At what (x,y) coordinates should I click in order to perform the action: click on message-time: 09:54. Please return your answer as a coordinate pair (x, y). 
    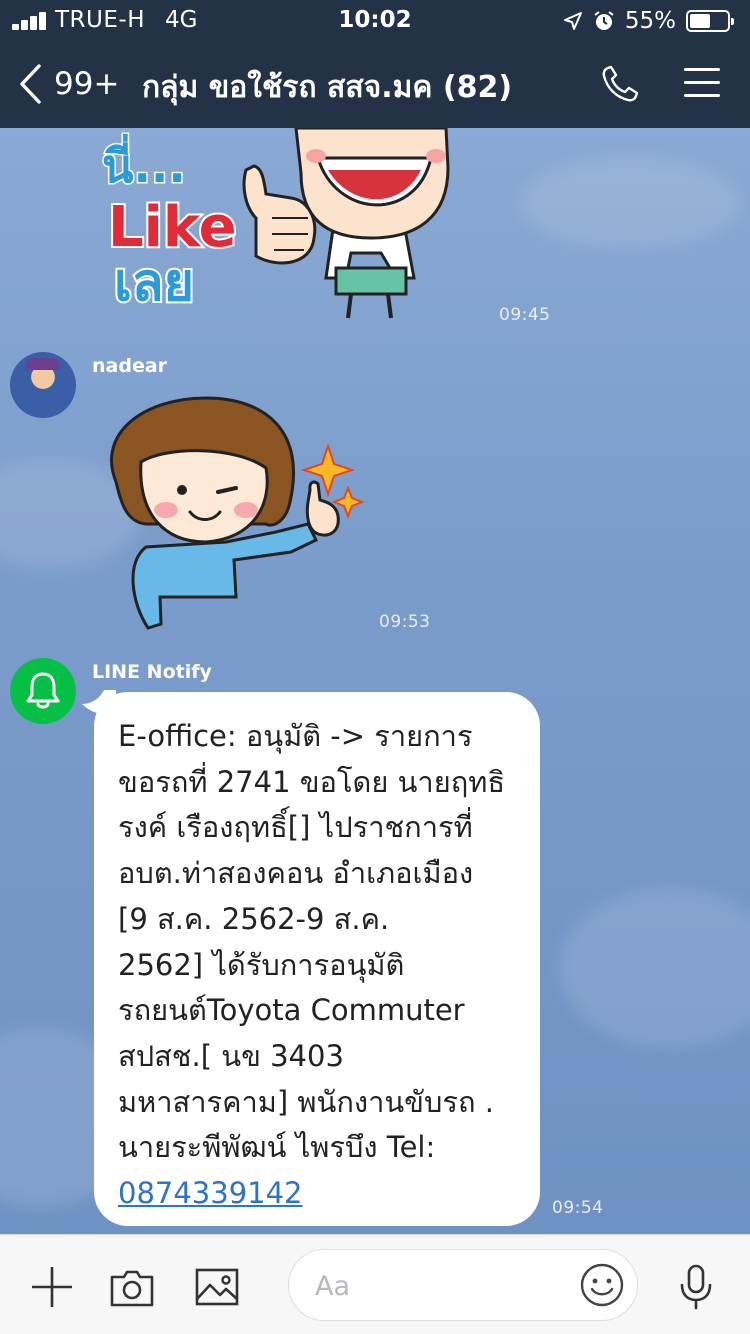
    Looking at the image, I should click on (578, 1208).